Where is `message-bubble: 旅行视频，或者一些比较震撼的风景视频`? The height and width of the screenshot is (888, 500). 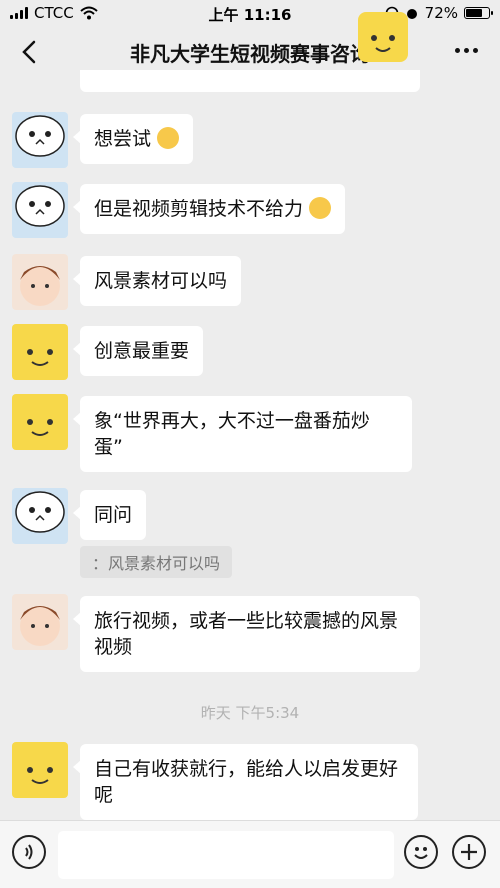
message-bubble: 旅行视频，或者一些比较震撼的风景视频 is located at coordinates (246, 634).